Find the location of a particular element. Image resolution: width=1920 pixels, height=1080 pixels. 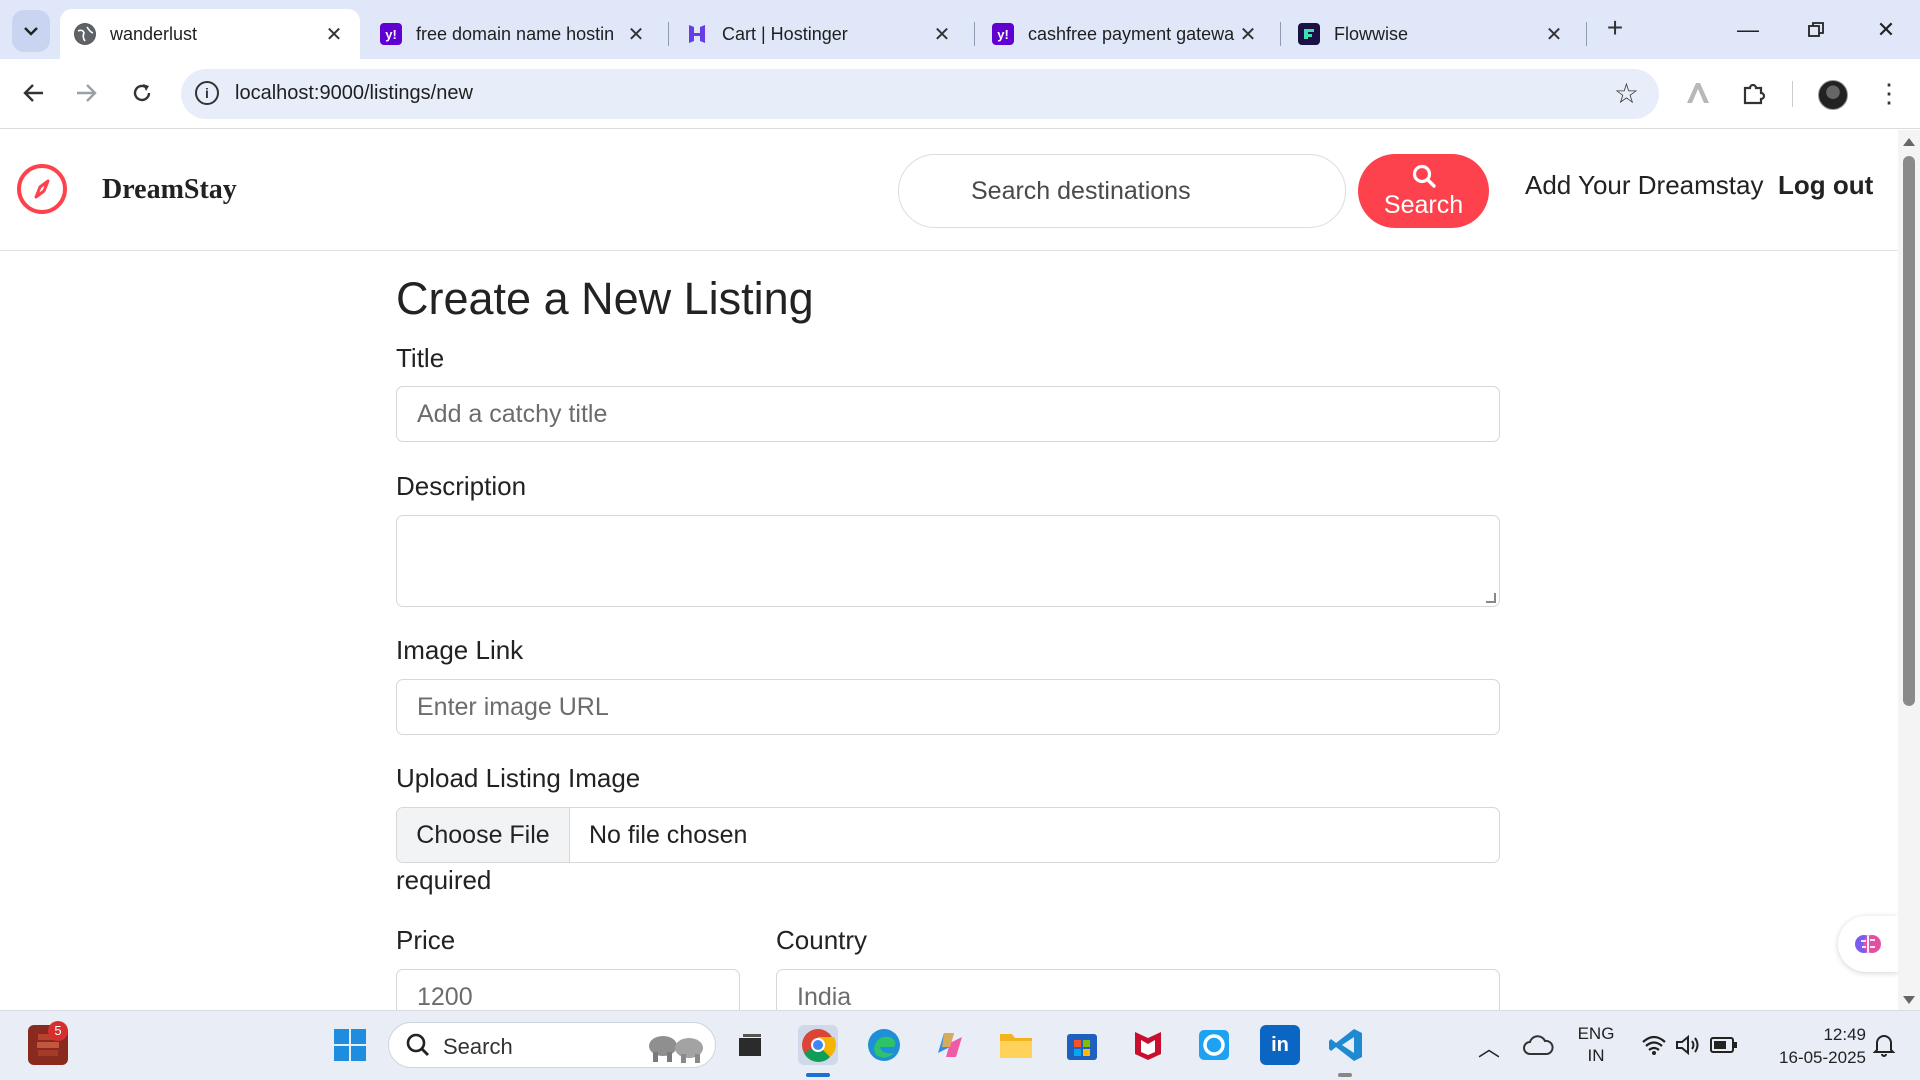

flowwise-icon is located at coordinates (1309, 34).